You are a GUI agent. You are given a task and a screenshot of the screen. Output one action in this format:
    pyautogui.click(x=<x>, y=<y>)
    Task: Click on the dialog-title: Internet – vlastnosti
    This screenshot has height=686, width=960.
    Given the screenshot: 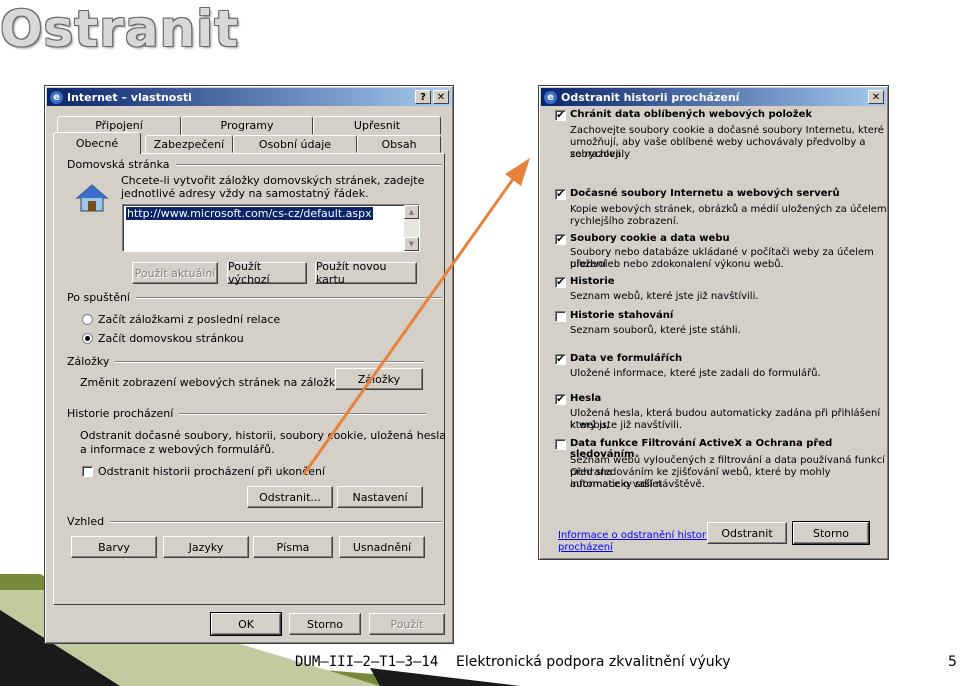 What is the action you would take?
    pyautogui.click(x=129, y=97)
    